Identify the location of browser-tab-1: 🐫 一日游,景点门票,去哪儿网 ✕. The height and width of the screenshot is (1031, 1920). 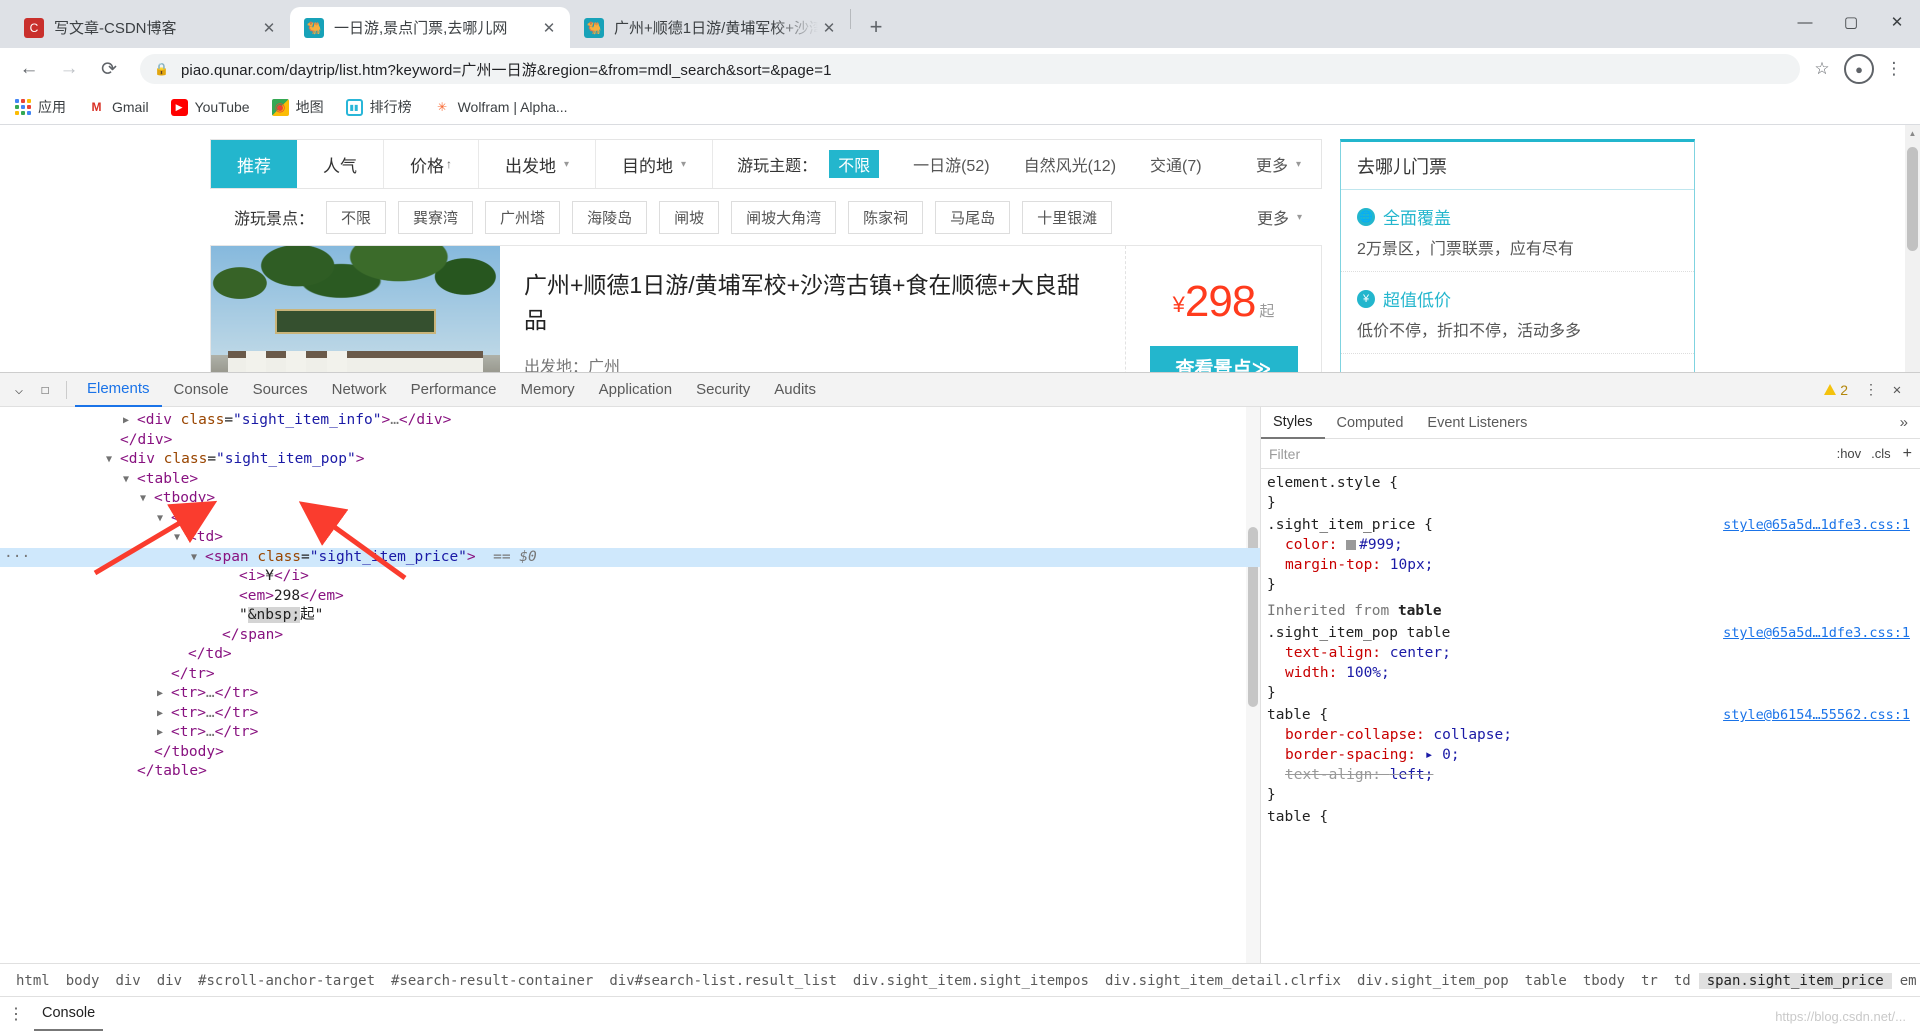
(430, 27).